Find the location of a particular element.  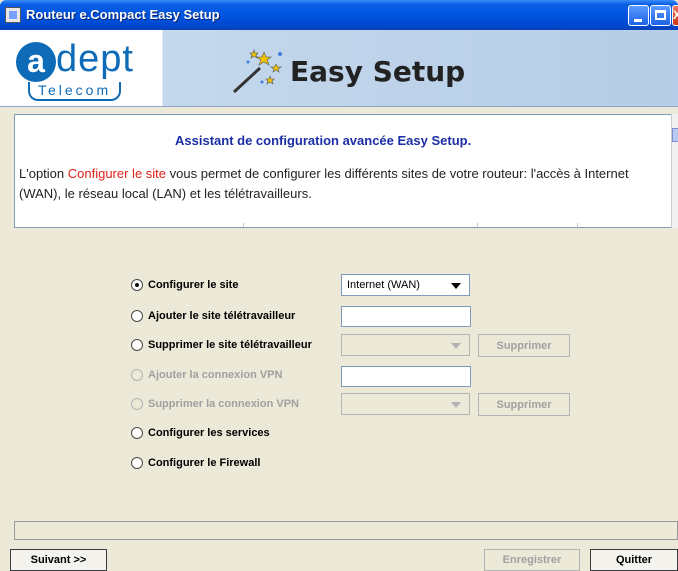

option-add-vpn-label: Ajouter la connexion VPN is located at coordinates (215, 375).